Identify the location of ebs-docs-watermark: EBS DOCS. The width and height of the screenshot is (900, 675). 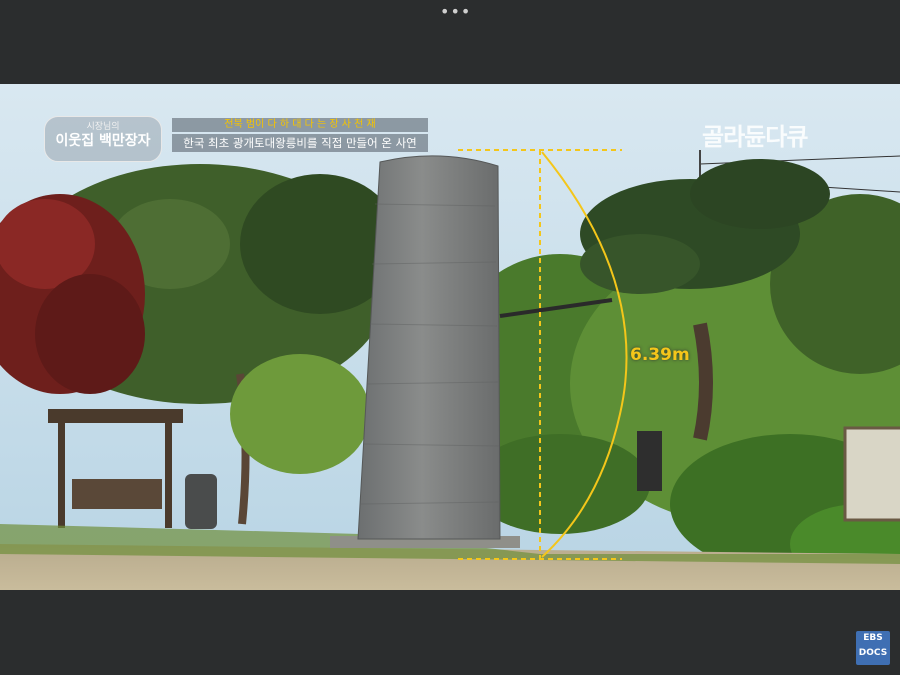
(873, 648).